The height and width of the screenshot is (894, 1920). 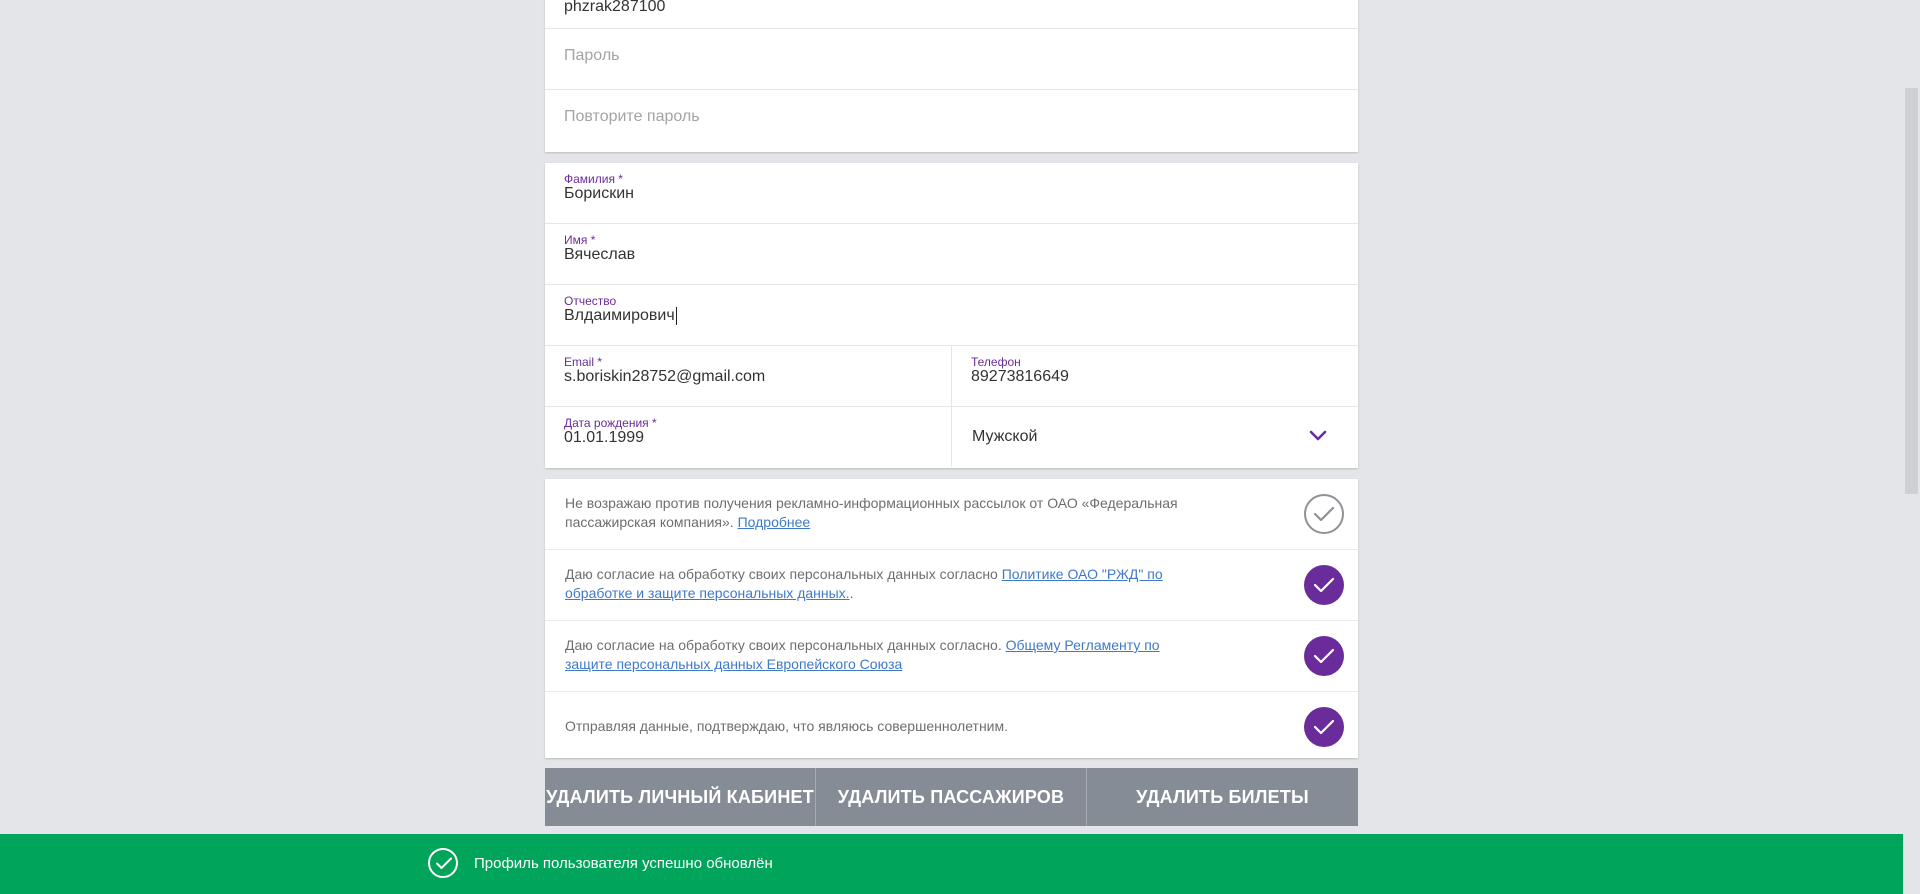 What do you see at coordinates (580, 240) in the screenshot?
I see `name-label: Имя *` at bounding box center [580, 240].